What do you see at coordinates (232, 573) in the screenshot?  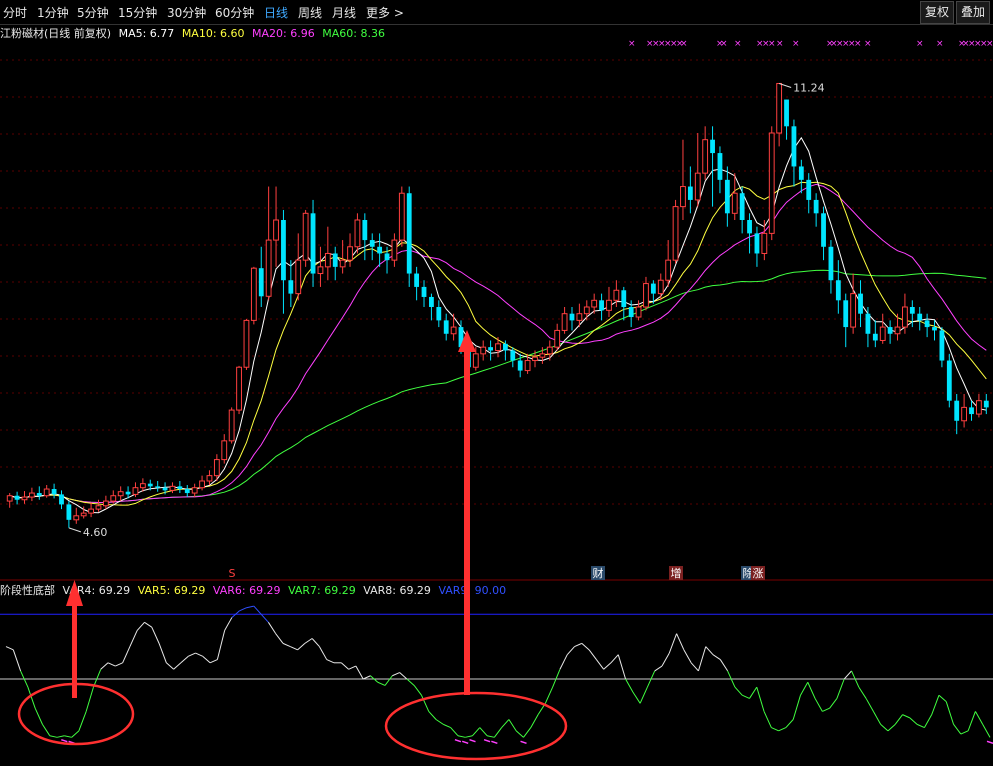 I see `event-marker: S` at bounding box center [232, 573].